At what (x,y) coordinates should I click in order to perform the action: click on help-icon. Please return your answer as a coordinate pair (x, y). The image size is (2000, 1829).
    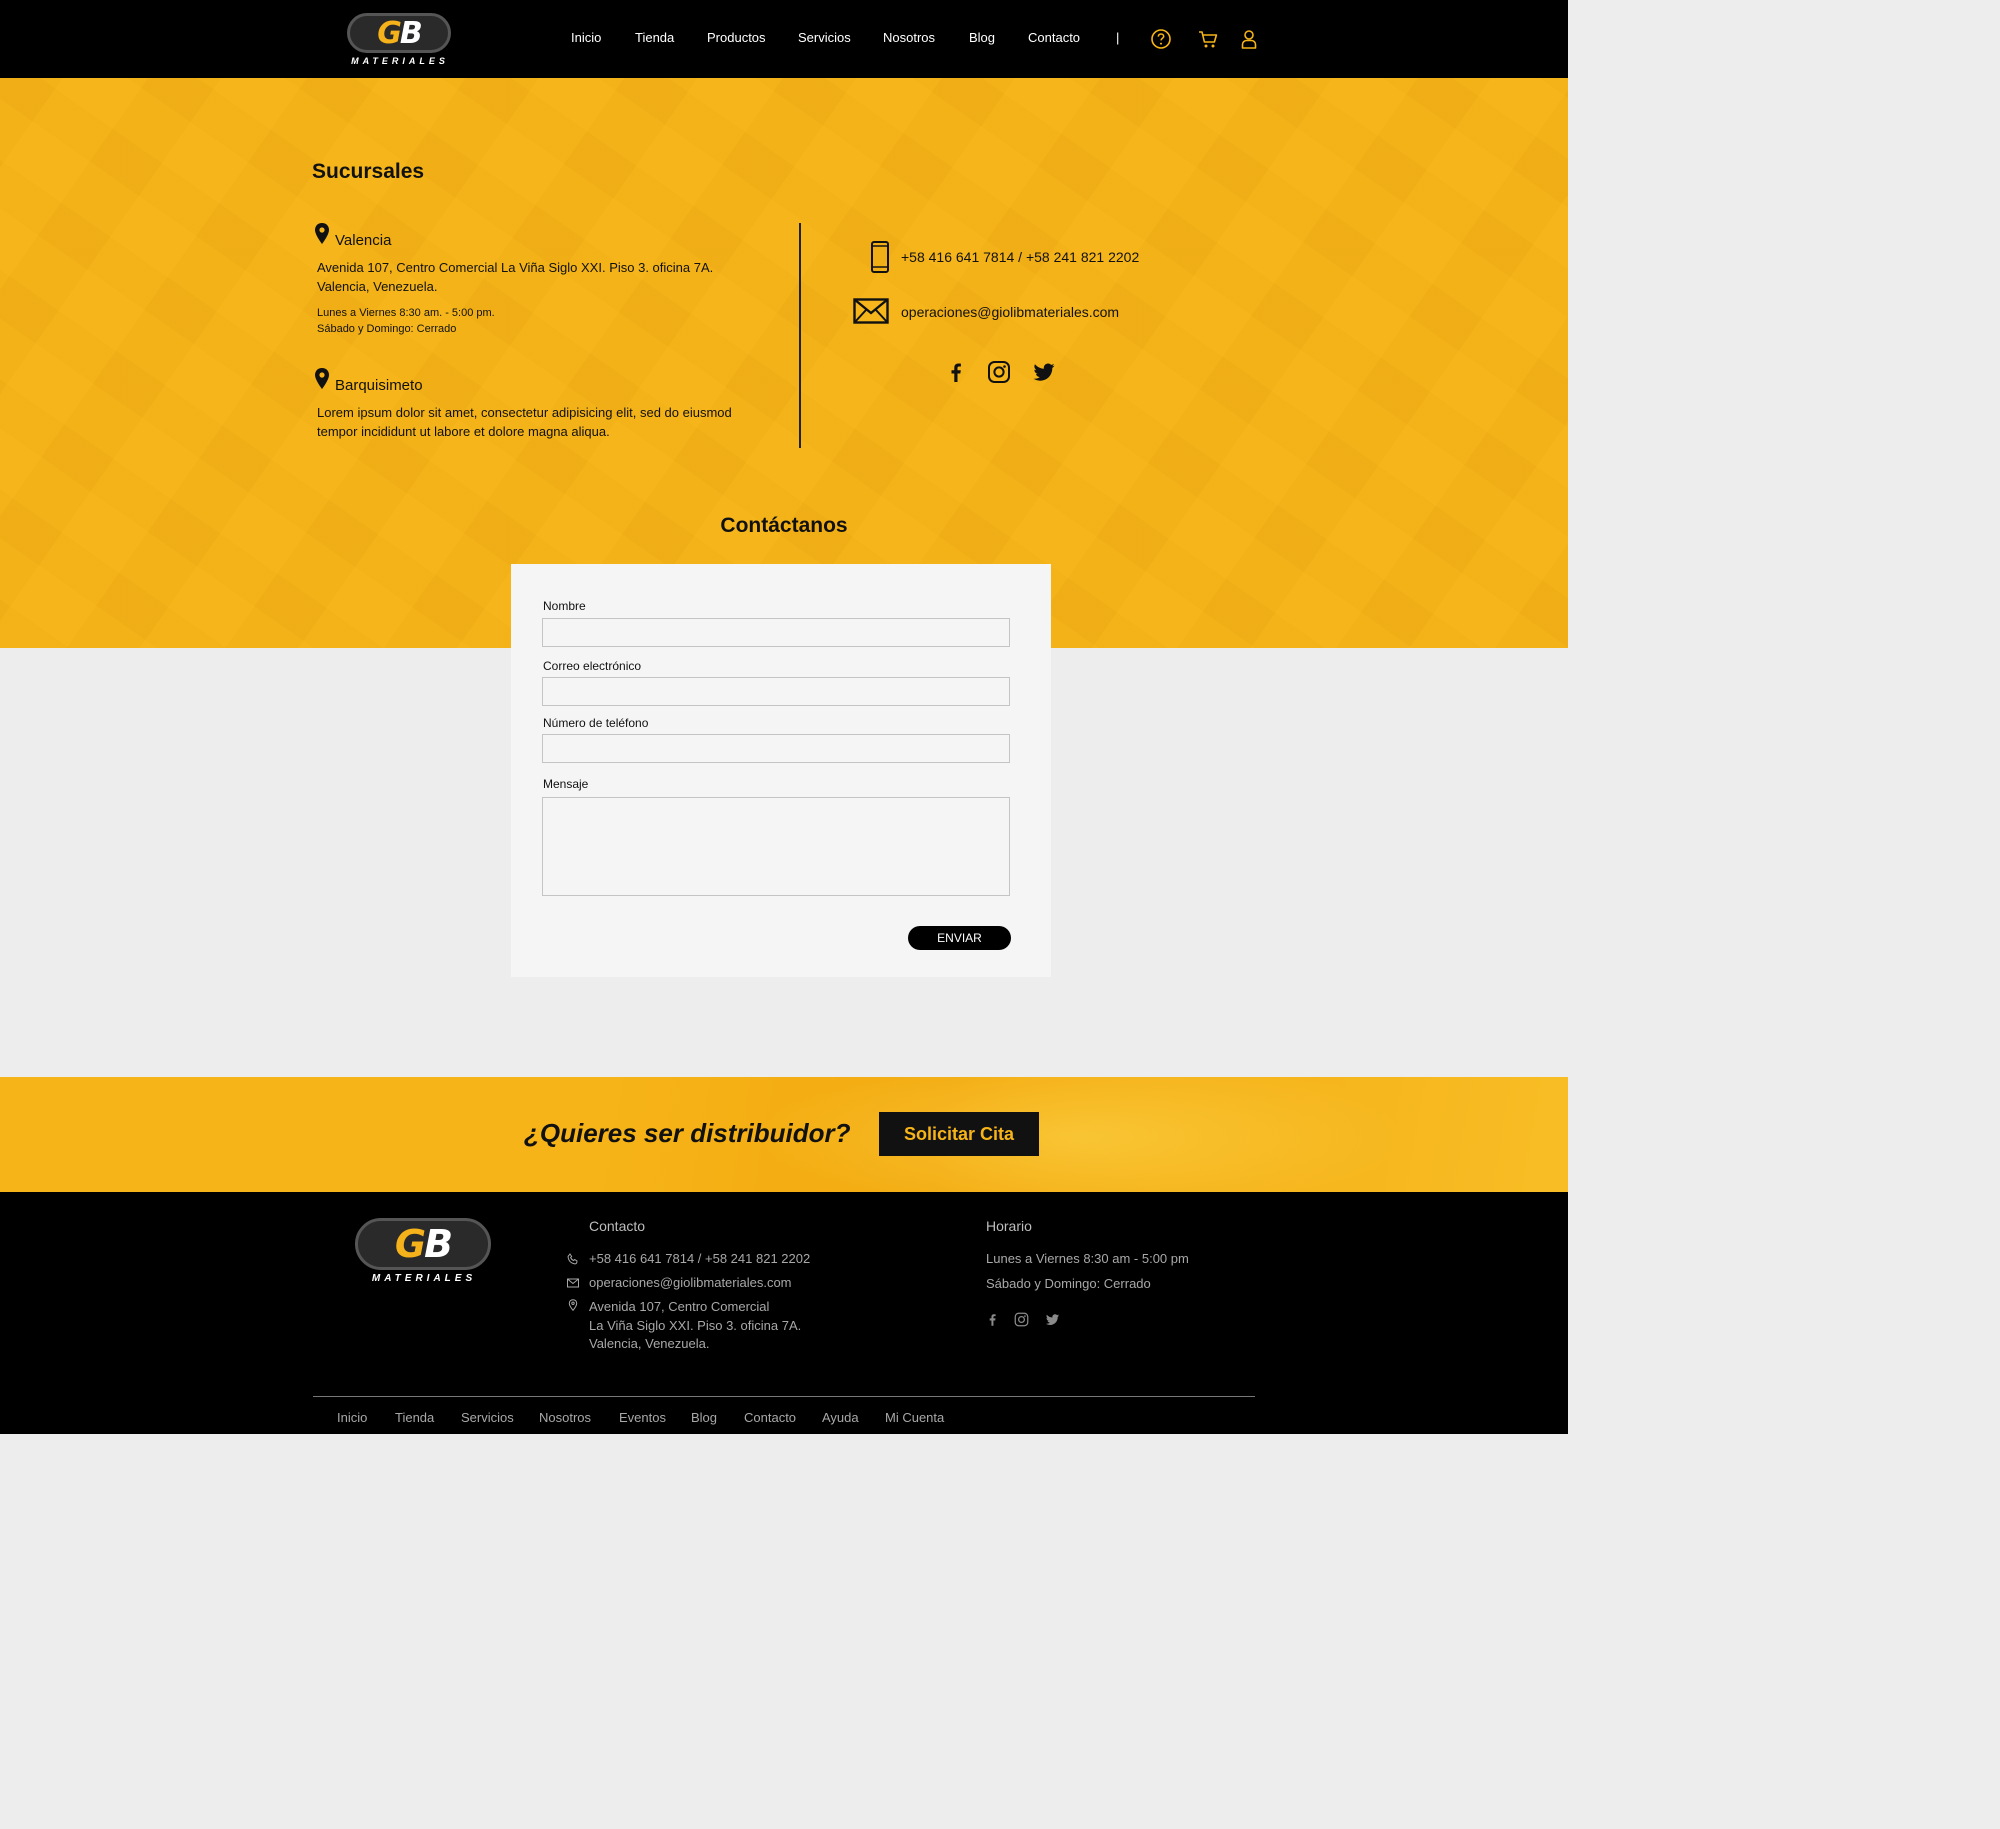
    Looking at the image, I should click on (1161, 39).